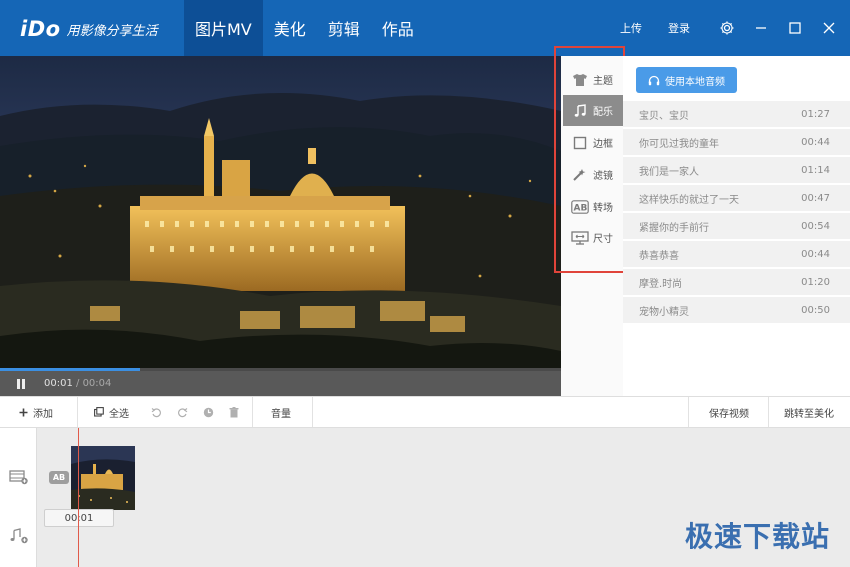 Image resolution: width=850 pixels, height=567 pixels. I want to click on clip-duration: 00:01, so click(79, 518).